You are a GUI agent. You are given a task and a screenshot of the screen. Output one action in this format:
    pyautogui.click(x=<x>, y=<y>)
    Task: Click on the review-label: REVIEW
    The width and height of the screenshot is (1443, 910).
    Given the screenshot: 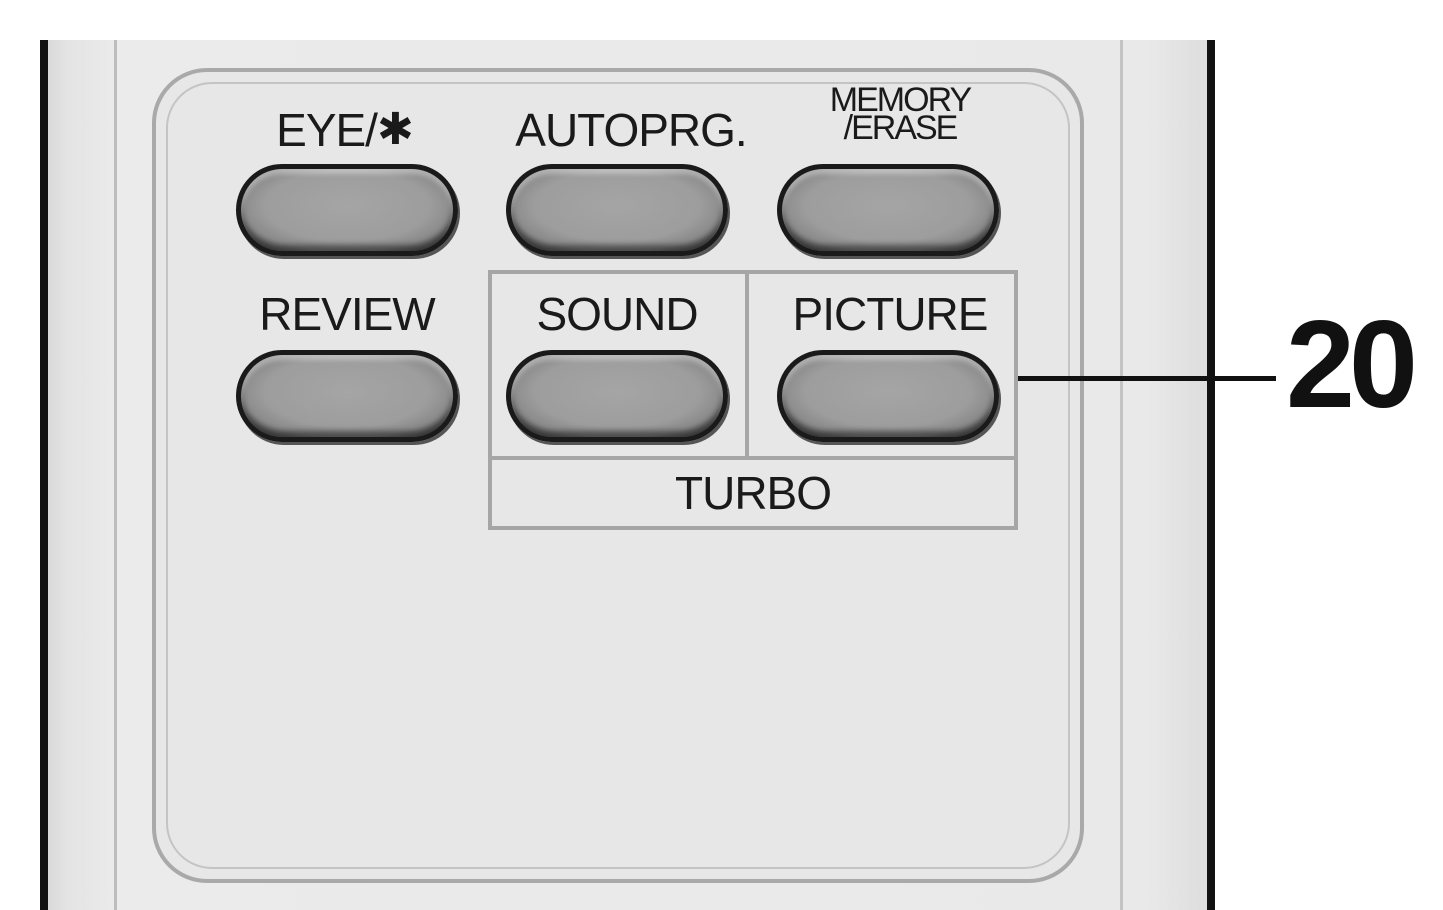 What is the action you would take?
    pyautogui.click(x=347, y=314)
    